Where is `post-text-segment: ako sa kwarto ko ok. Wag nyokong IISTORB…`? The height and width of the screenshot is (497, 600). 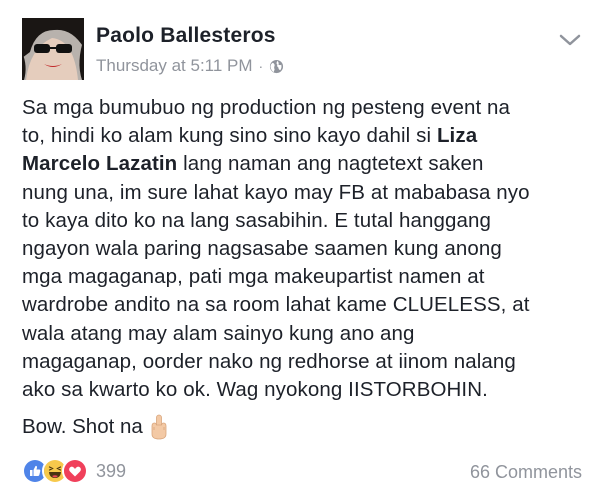
post-text-segment: ako sa kwarto ko ok. Wag nyokong IISTORB… is located at coordinates (255, 390).